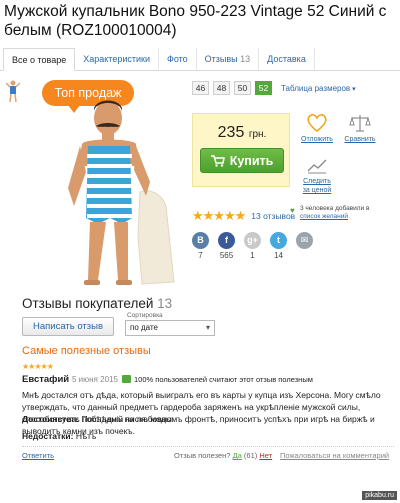  Describe the element at coordinates (317, 186) in the screenshot. I see `price-track-label: Следить за ценой` at that location.